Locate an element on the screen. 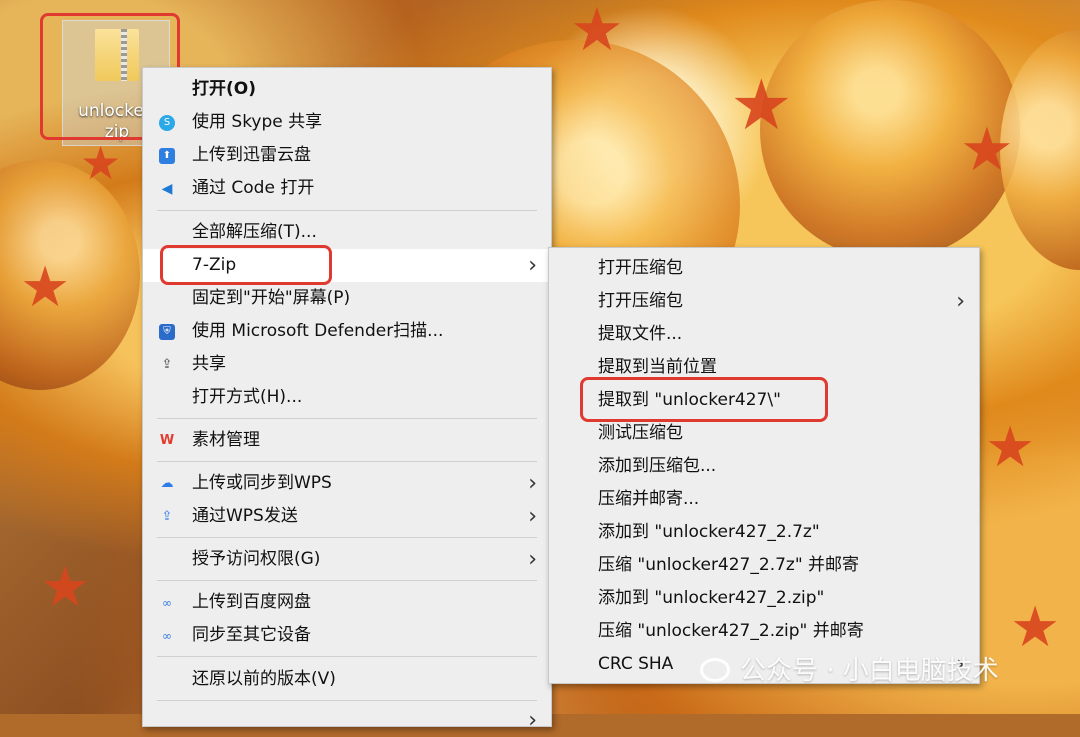 Image resolution: width=1080 pixels, height=737 pixels. menu-item-skype-share: S 使用 Skype 共享 is located at coordinates (347, 122).